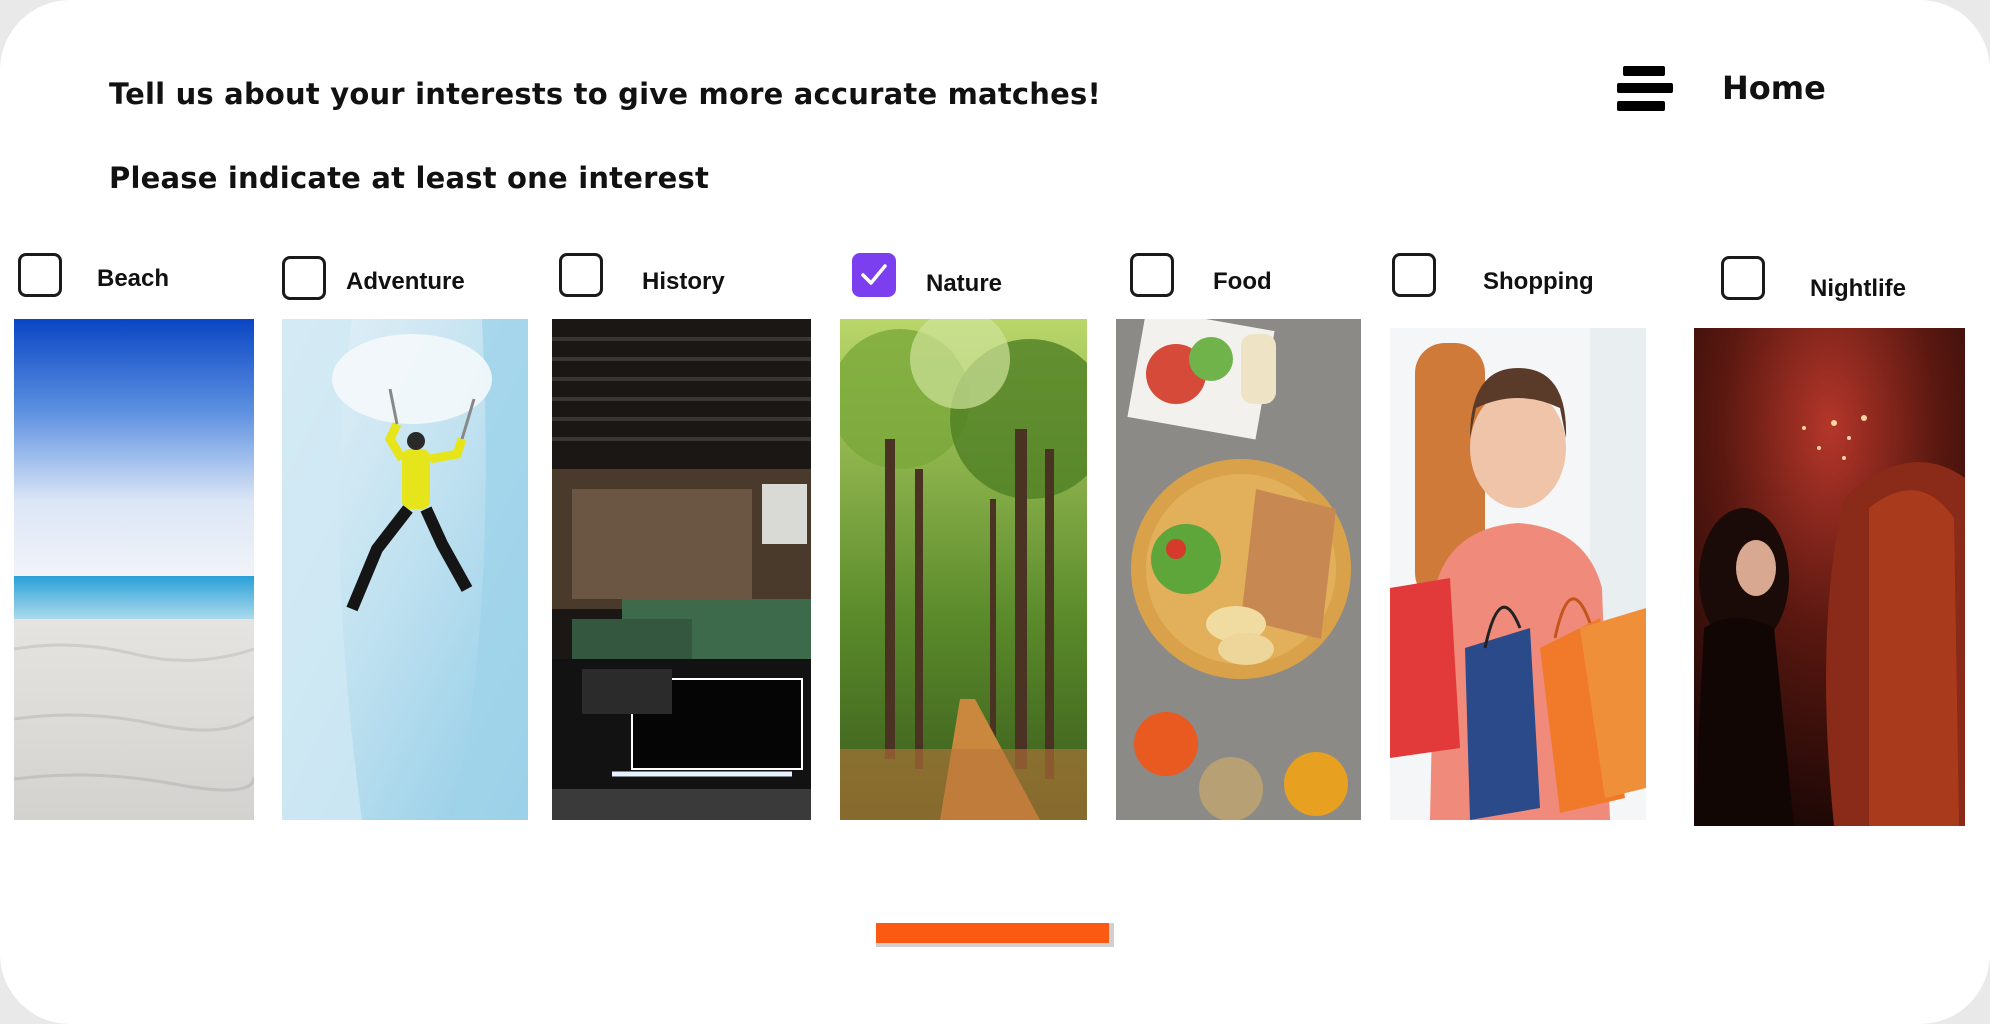 Image resolution: width=1990 pixels, height=1024 pixels. I want to click on interest-image-beach, so click(134, 569).